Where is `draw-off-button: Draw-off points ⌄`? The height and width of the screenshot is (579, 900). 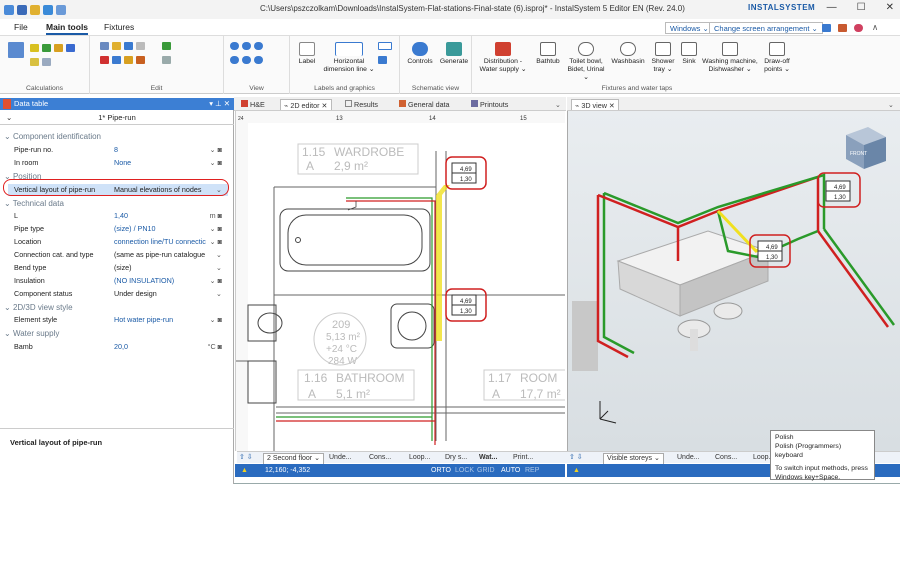 draw-off-button: Draw-off points ⌄ is located at coordinates (777, 58).